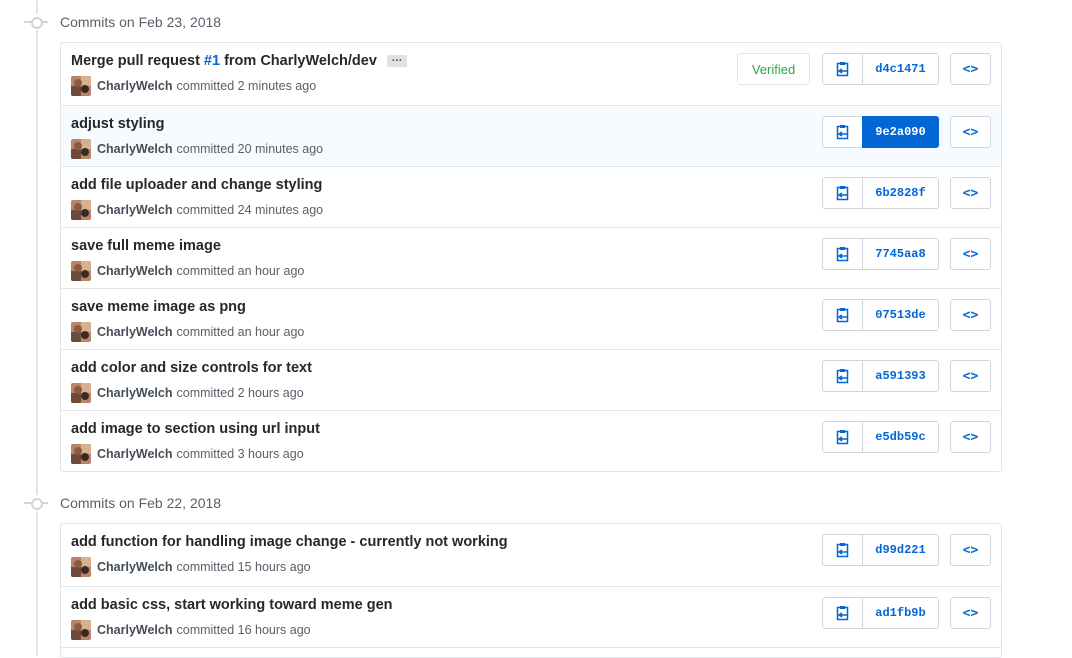 Image resolution: width=1072 pixels, height=658 pixels. Describe the element at coordinates (900, 132) in the screenshot. I see `commit-sha-link: 9e2a090` at that location.